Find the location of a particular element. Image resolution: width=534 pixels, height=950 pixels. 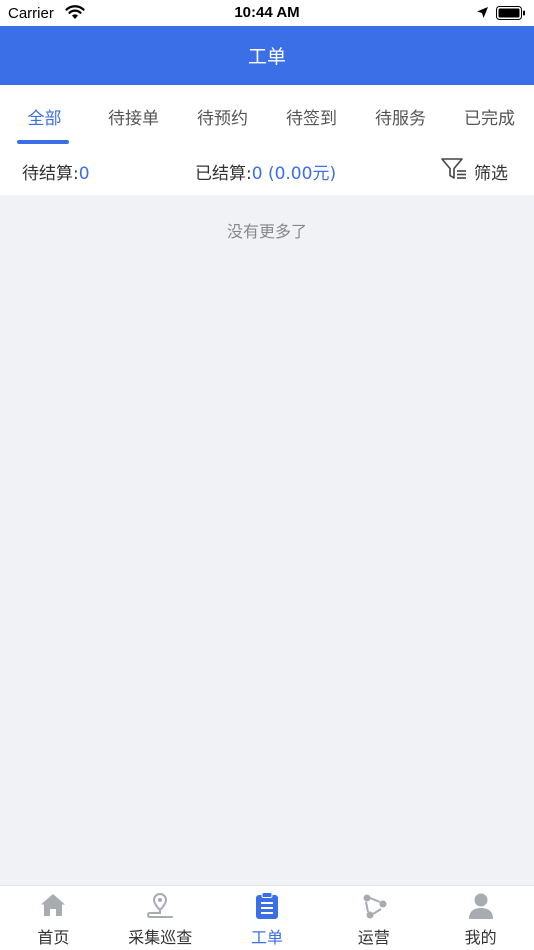

tabbar-item-operations: 运营 is located at coordinates (373, 918).